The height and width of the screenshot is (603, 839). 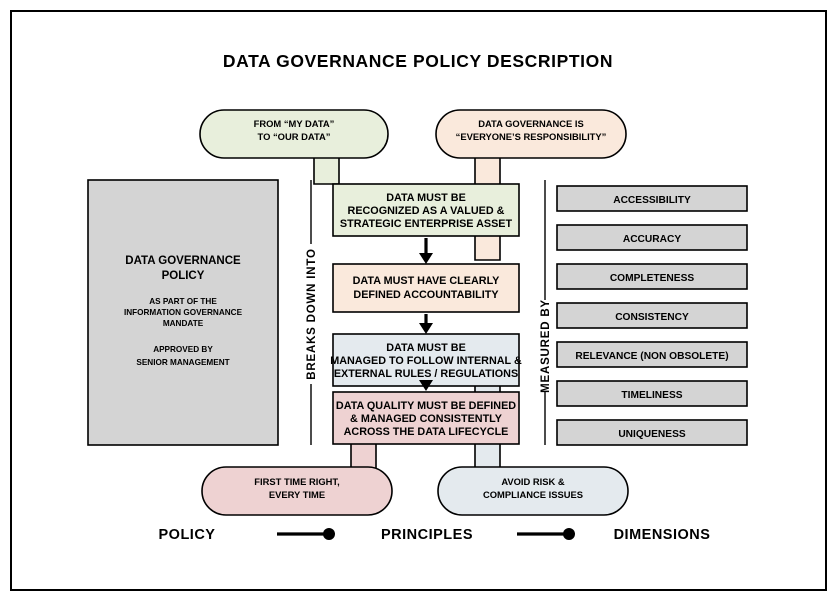 I want to click on legend-label-policy: POLICY, so click(x=187, y=535).